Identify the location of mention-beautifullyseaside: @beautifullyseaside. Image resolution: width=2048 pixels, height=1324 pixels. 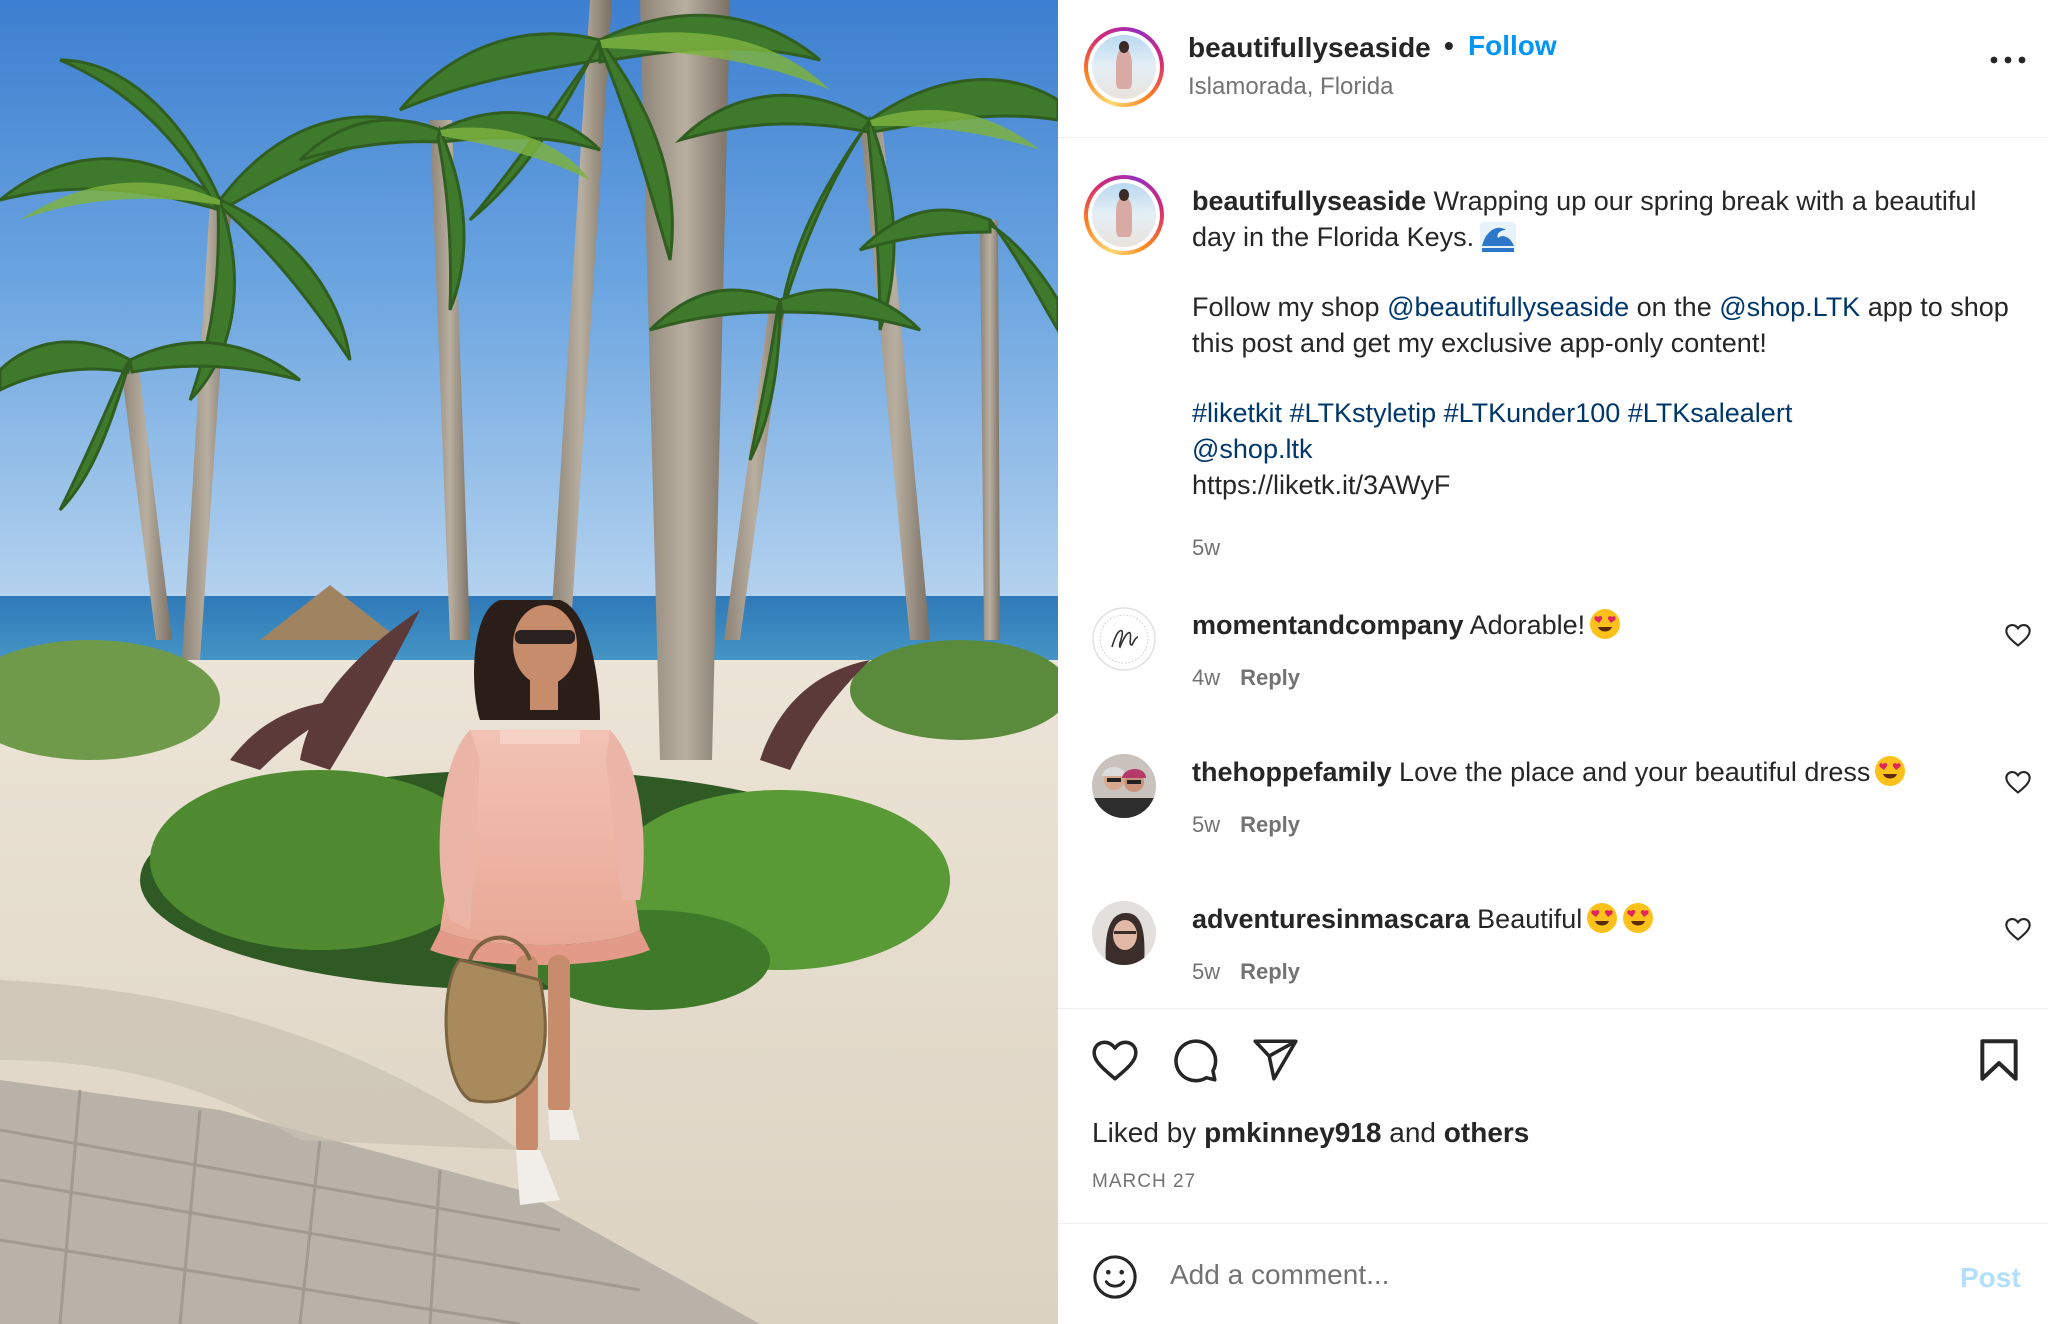
(1508, 307).